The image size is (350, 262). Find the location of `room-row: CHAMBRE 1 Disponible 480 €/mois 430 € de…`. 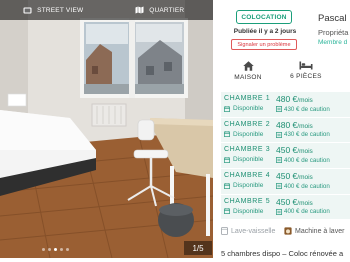

room-row: CHAMBRE 1 Disponible 480 €/mois 430 € de… is located at coordinates (285, 104).